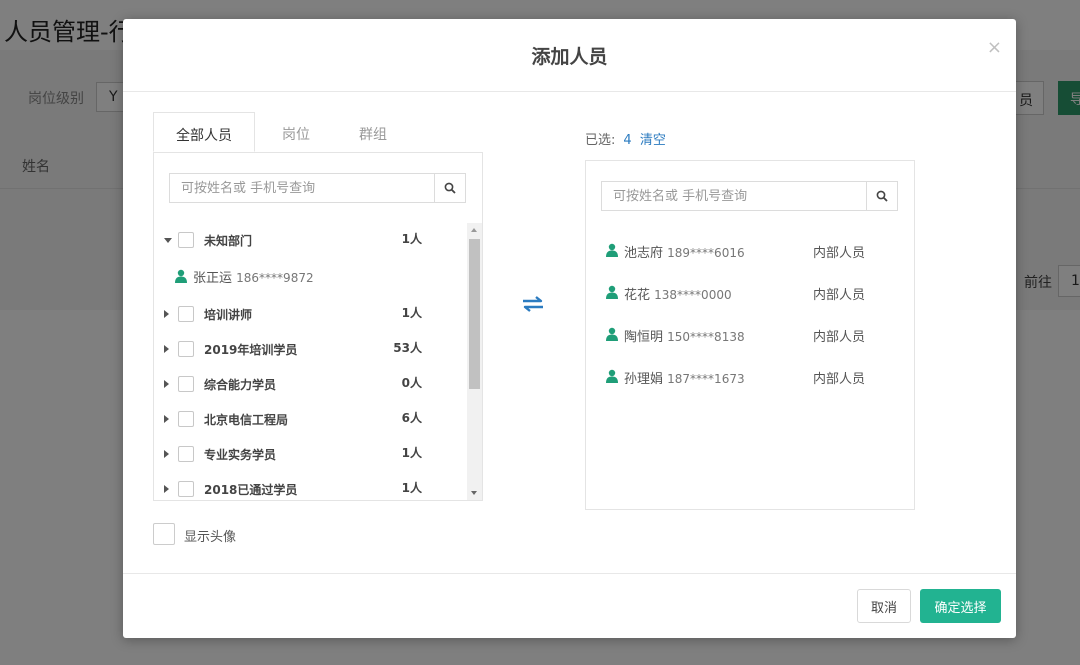  Describe the element at coordinates (310, 455) in the screenshot. I see `tree-dept-row: 专业实务学员 1人` at that location.